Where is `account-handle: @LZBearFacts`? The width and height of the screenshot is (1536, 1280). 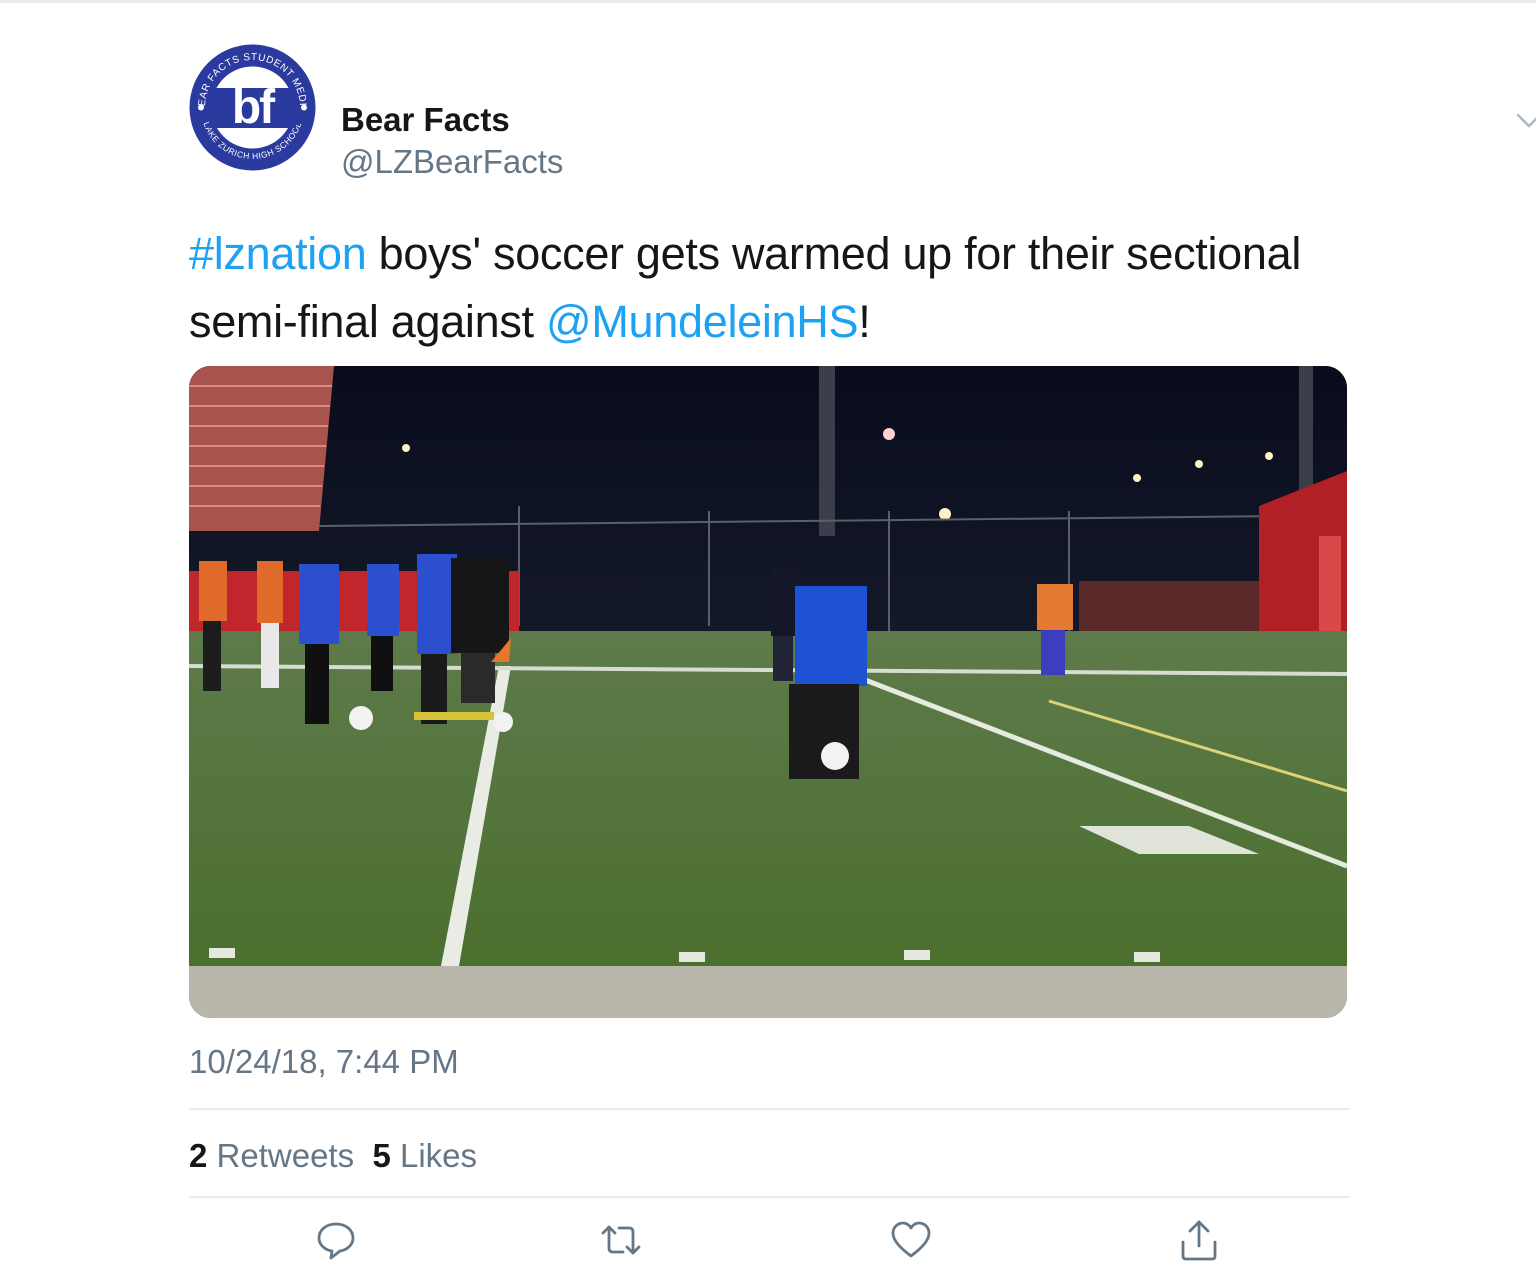
account-handle: @LZBearFacts is located at coordinates (452, 162).